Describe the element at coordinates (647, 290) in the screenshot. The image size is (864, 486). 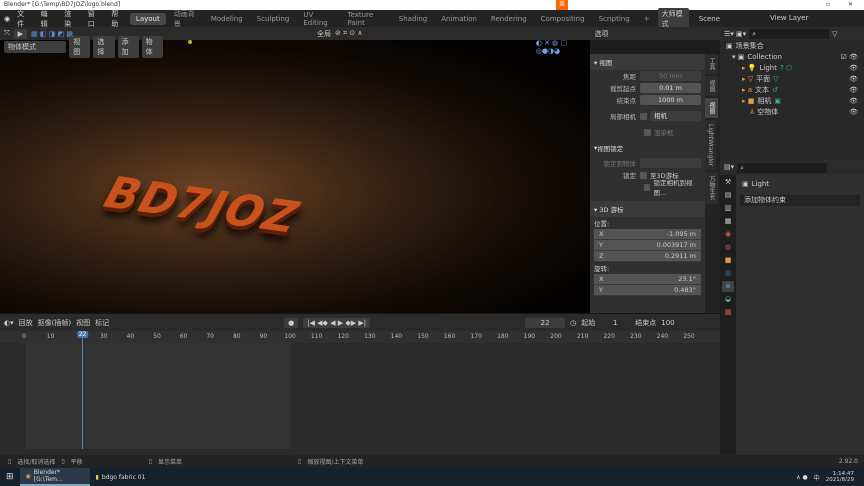
I see `rotation-y-field: Y 0.483°` at that location.